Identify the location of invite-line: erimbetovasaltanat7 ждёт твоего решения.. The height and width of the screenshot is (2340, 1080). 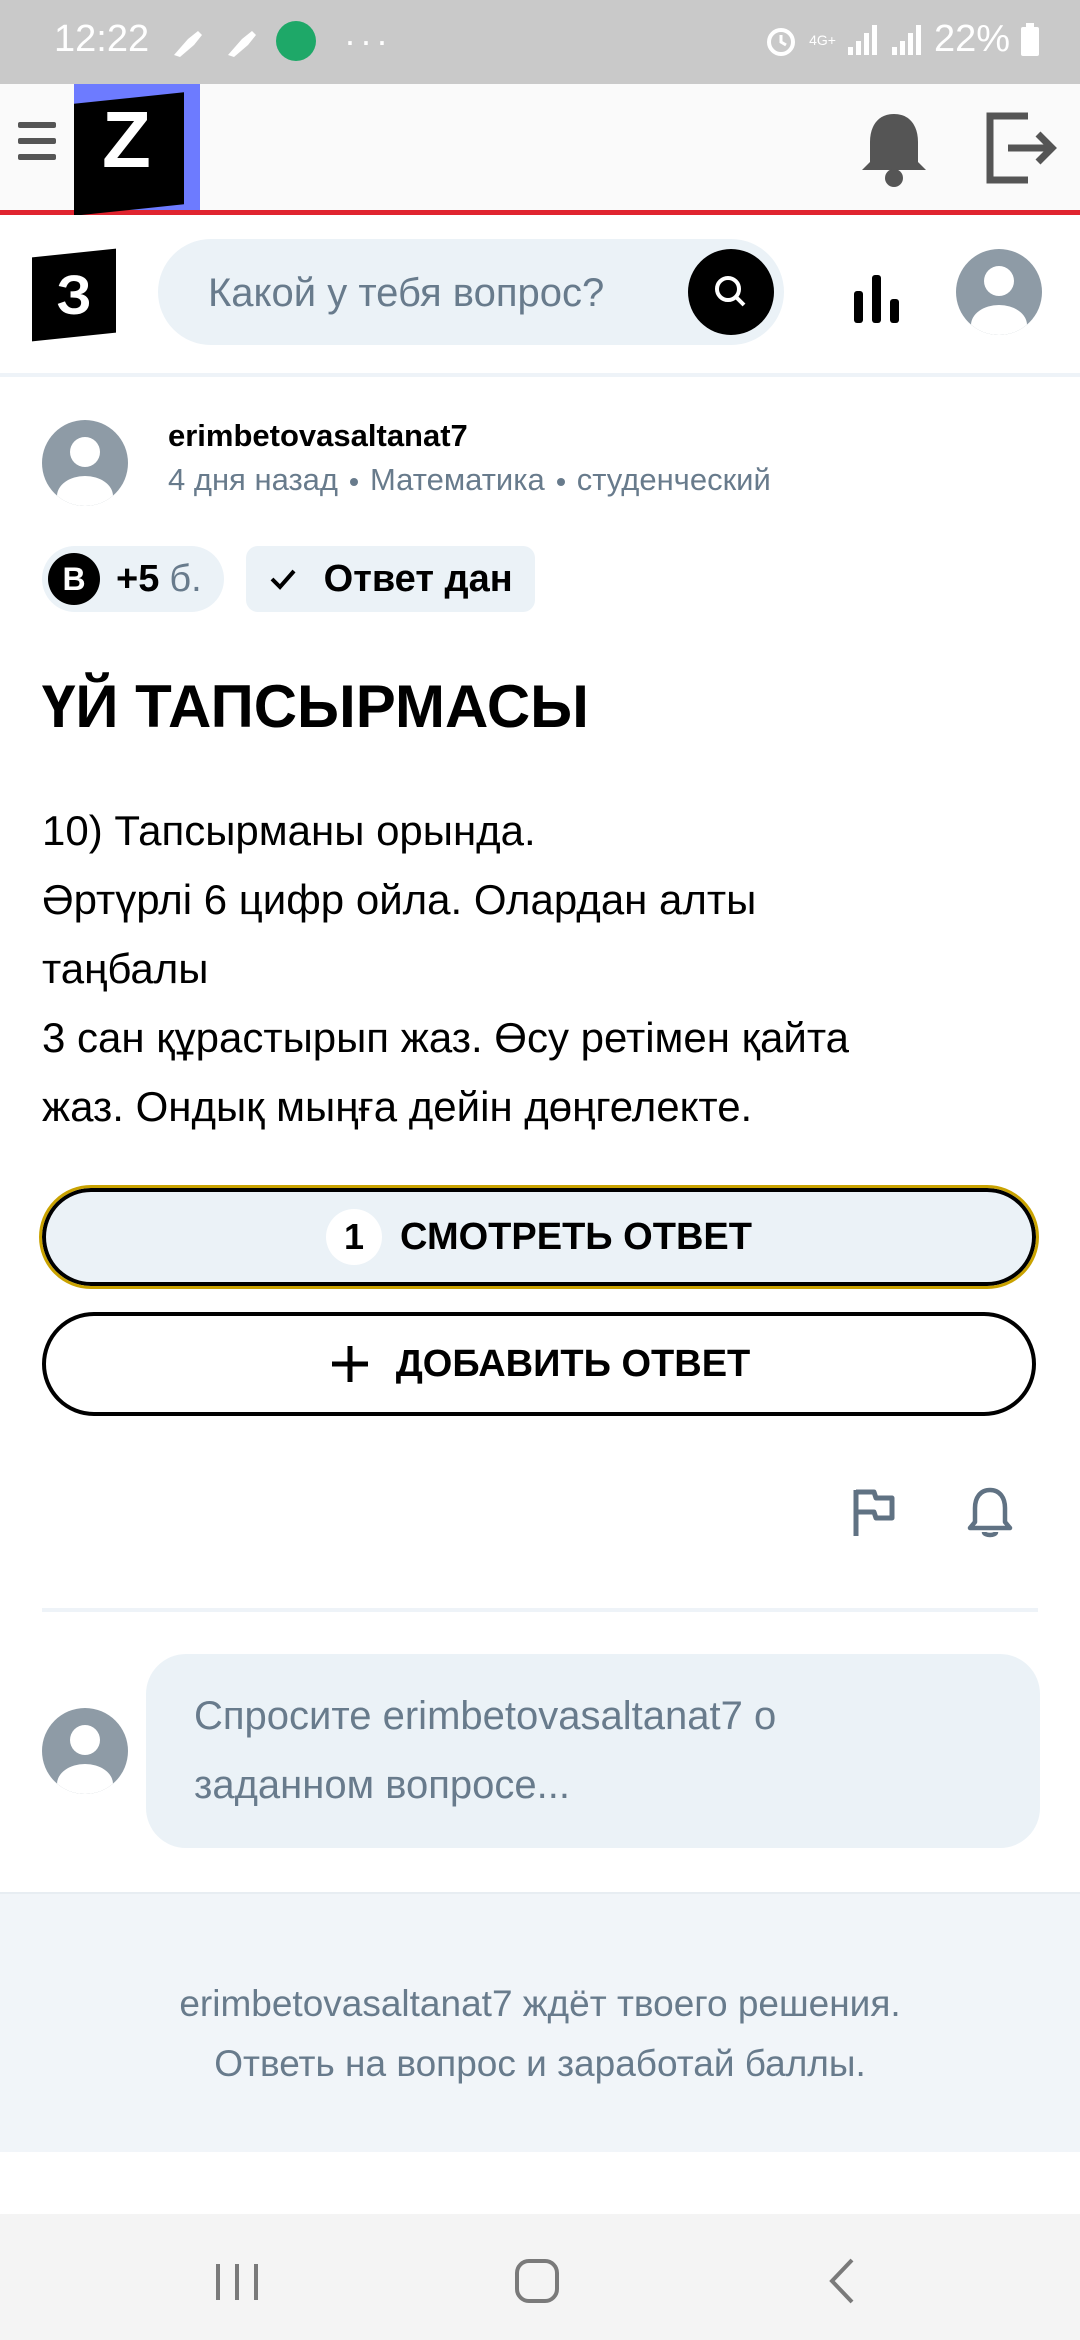
(540, 2003).